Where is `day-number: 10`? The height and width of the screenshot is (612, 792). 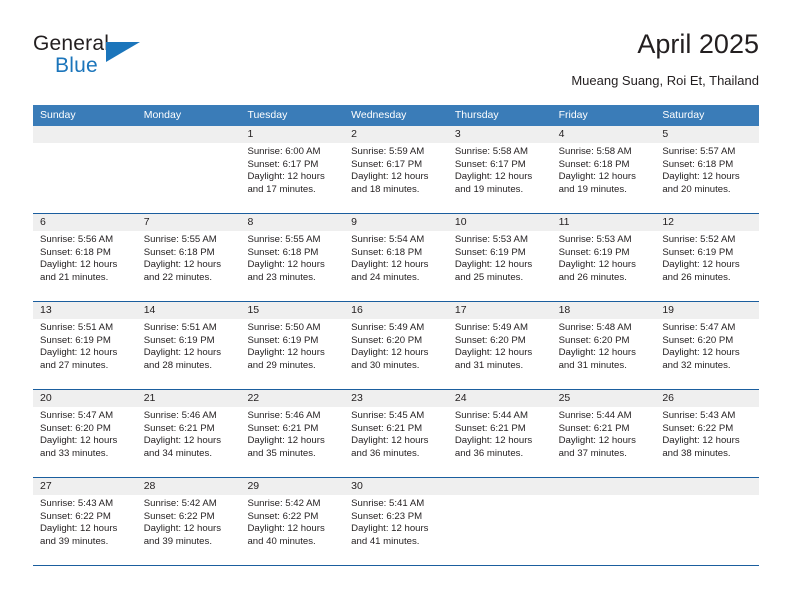 day-number: 10 is located at coordinates (499, 222).